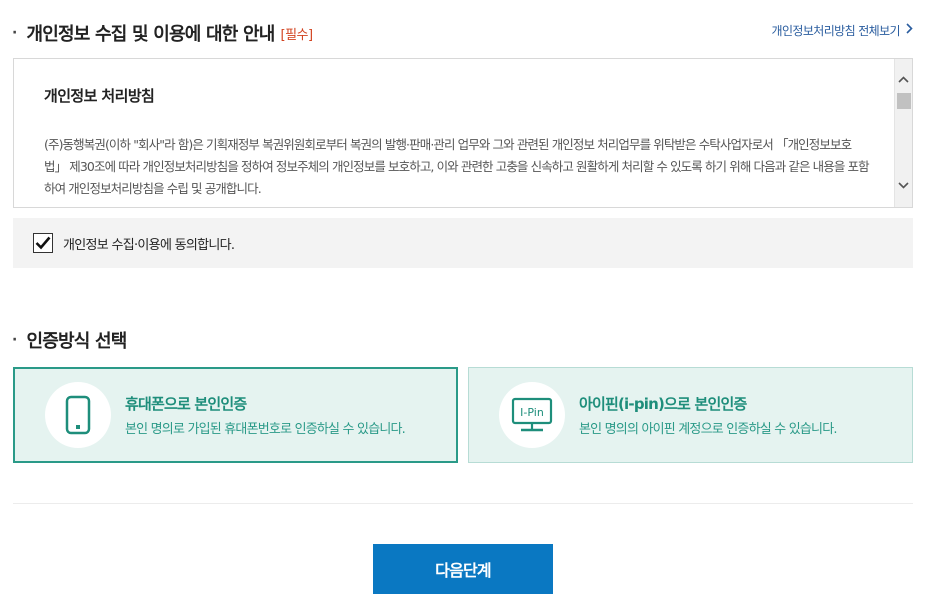 The width and height of the screenshot is (929, 610). What do you see at coordinates (836, 31) in the screenshot?
I see `full-policy-link-label: 개인정보처리방침 전체보기` at bounding box center [836, 31].